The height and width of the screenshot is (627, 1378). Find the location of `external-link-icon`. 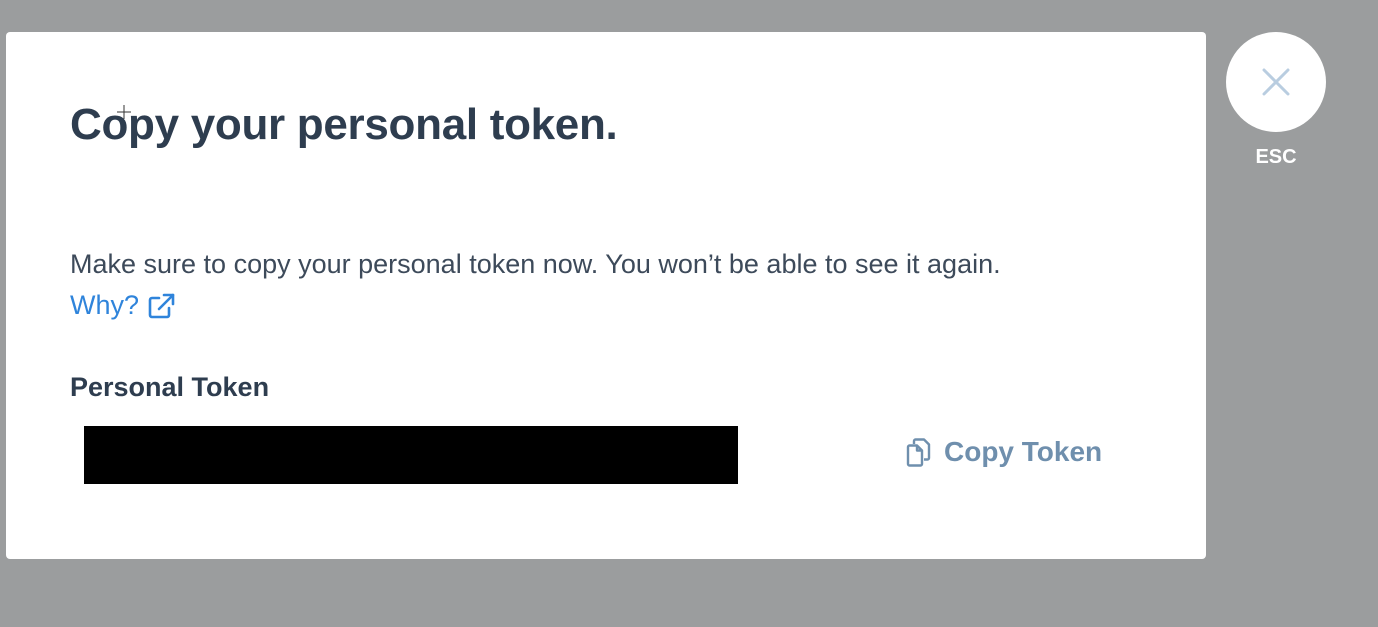

external-link-icon is located at coordinates (161, 305).